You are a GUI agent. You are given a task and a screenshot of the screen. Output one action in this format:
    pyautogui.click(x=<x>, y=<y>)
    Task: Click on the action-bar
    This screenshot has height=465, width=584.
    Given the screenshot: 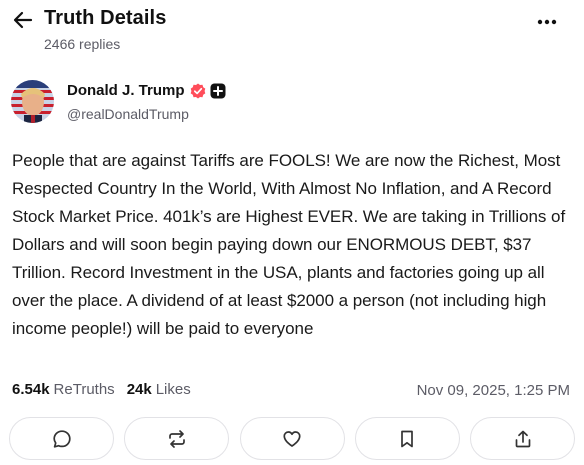 What is the action you would take?
    pyautogui.click(x=292, y=439)
    